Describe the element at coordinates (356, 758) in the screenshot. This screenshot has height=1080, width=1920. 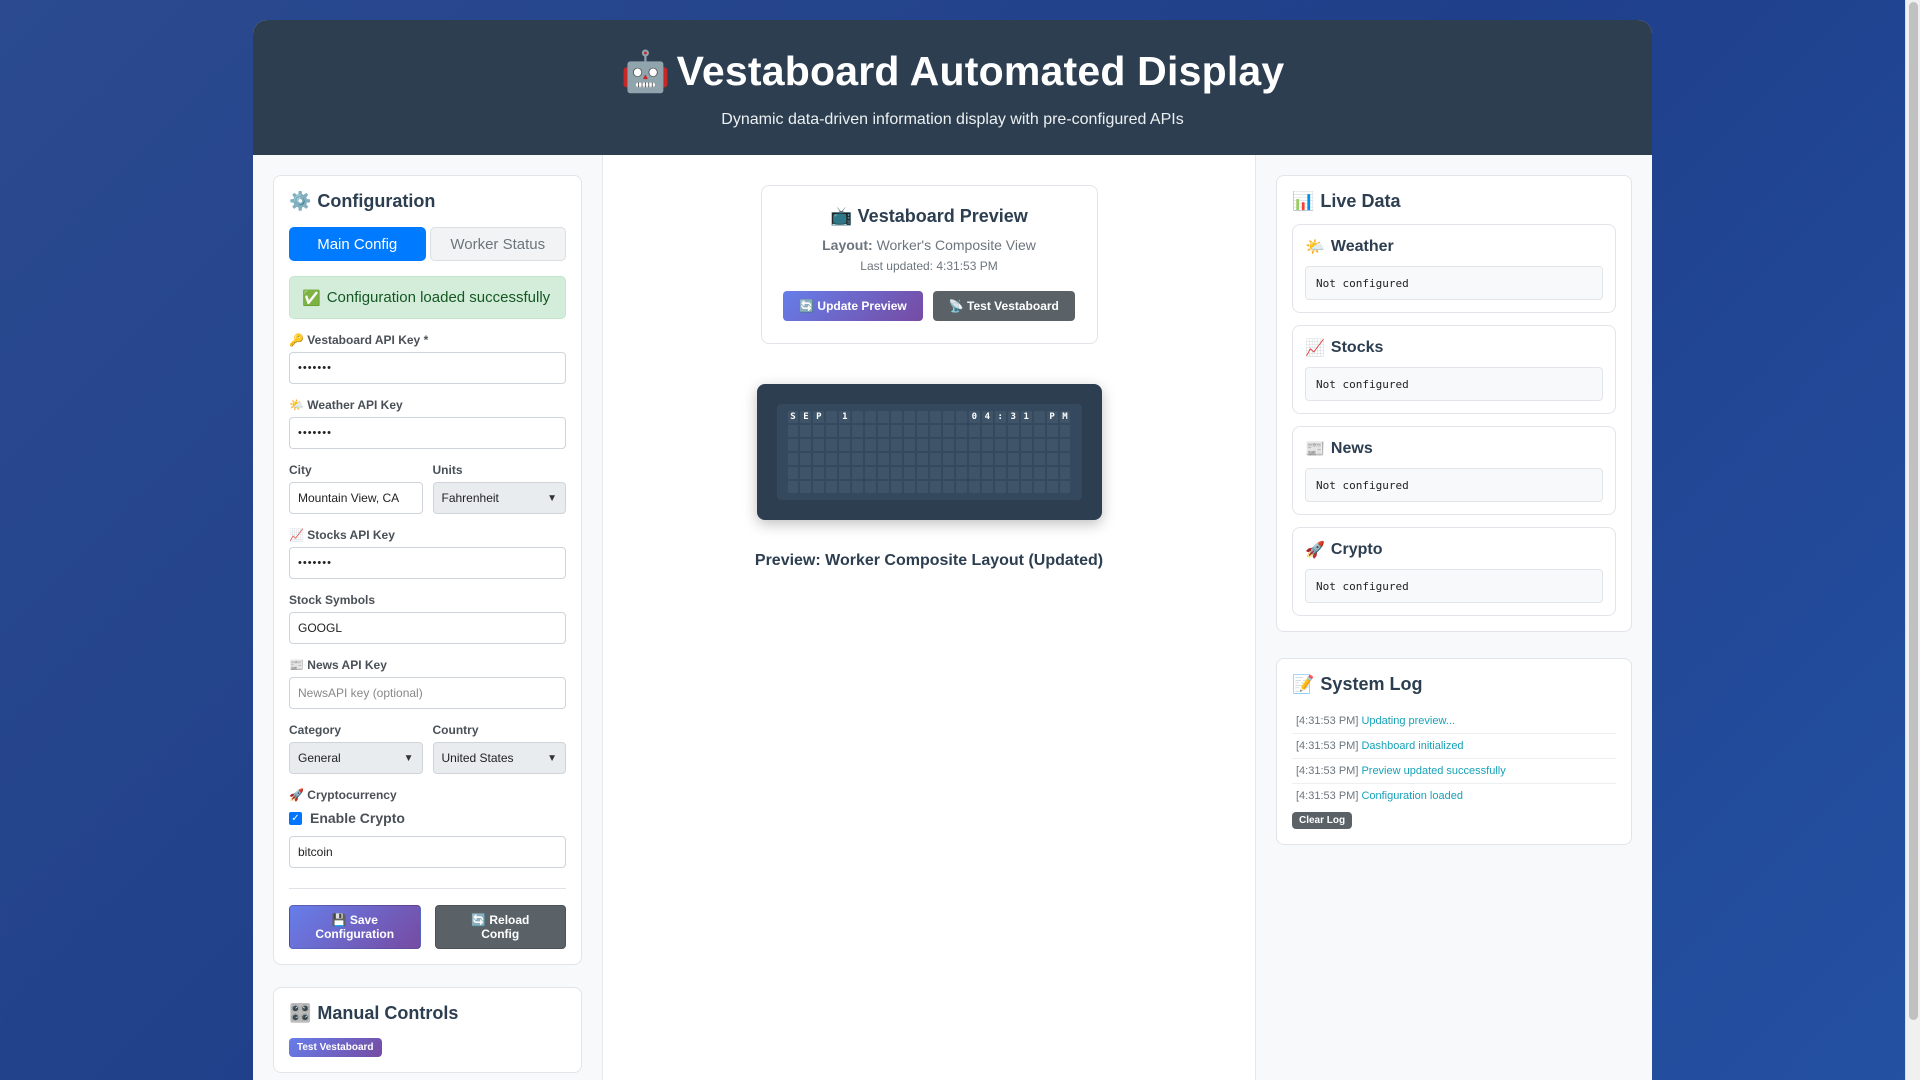
I see `category-select: General ▼` at that location.